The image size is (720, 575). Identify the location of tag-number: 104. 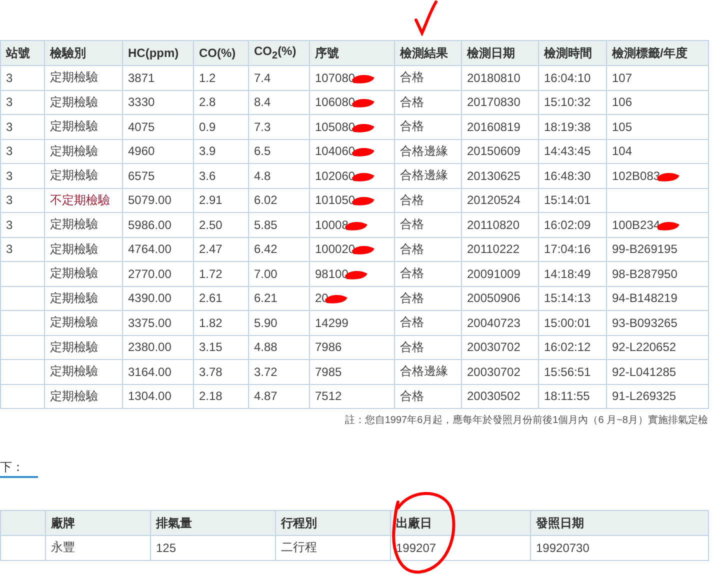
(622, 151).